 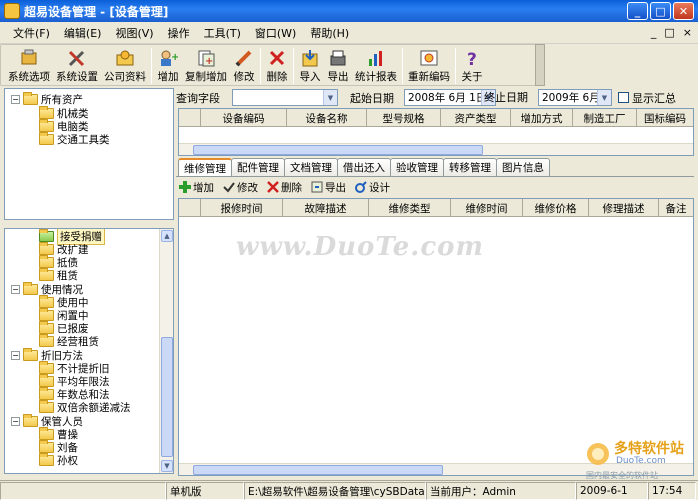 I want to click on repair-export-button: 导出, so click(x=328, y=187).